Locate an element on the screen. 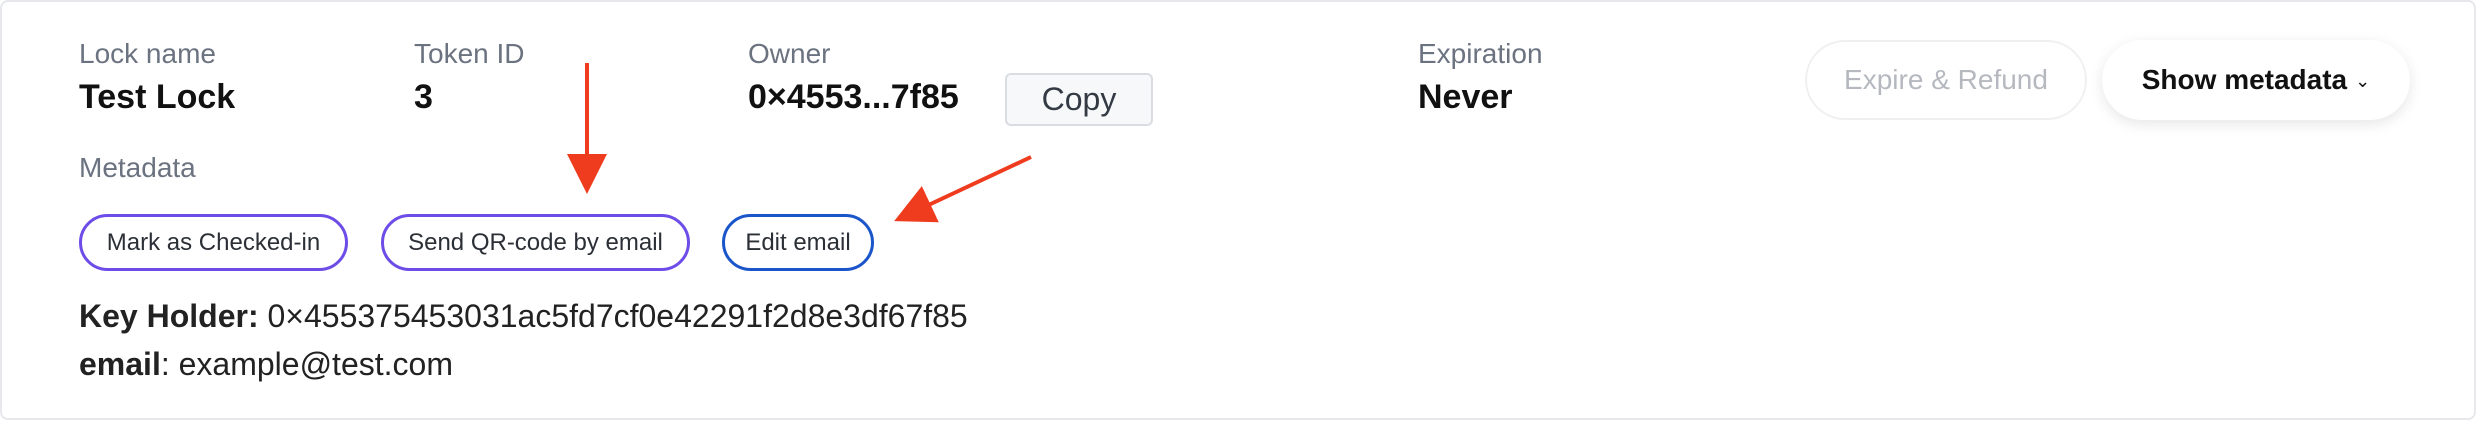 Image resolution: width=2482 pixels, height=422 pixels. chevron-down-icon: ⌄ is located at coordinates (2363, 80).